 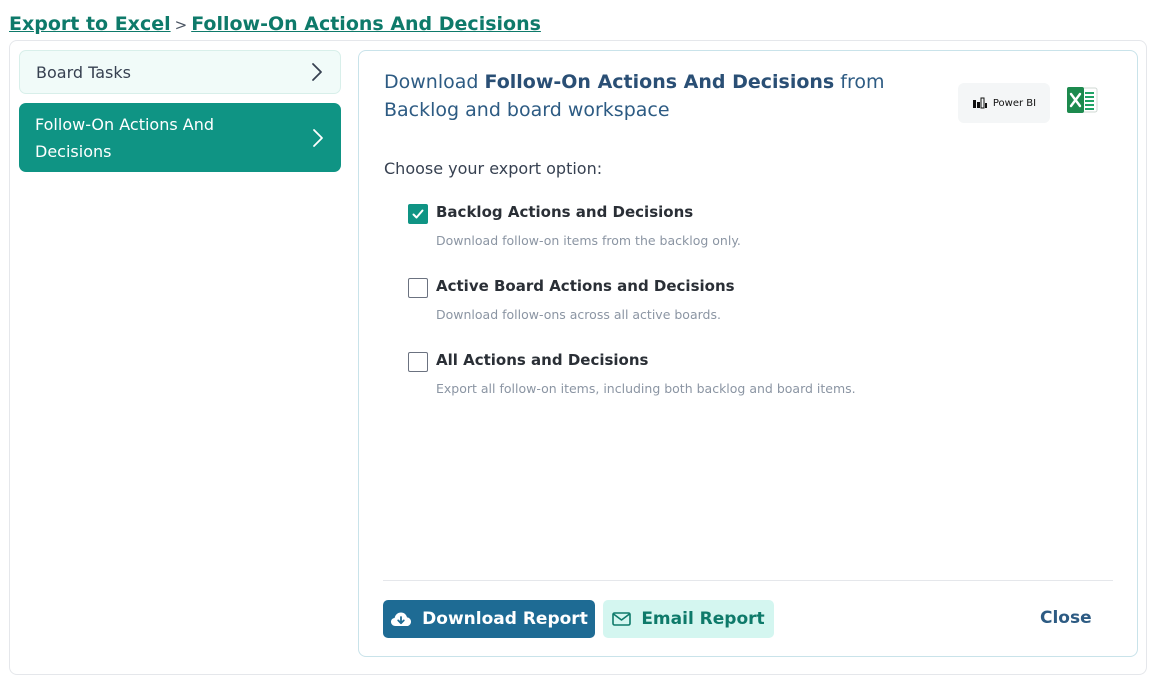 What do you see at coordinates (659, 82) in the screenshot?
I see `heading-report-name: Follow-On Actions And Decisions` at bounding box center [659, 82].